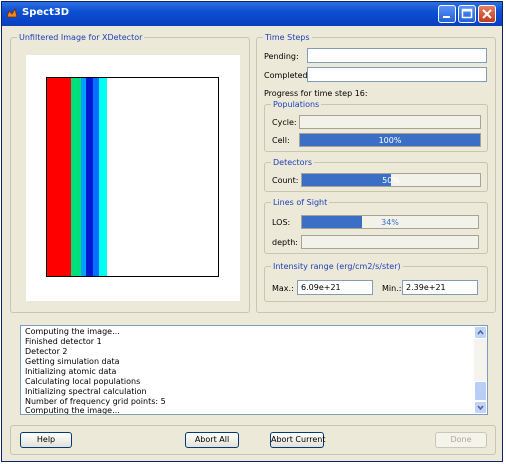 This screenshot has height=464, width=506. I want to click on log-line: Calculating local populations, so click(83, 381).